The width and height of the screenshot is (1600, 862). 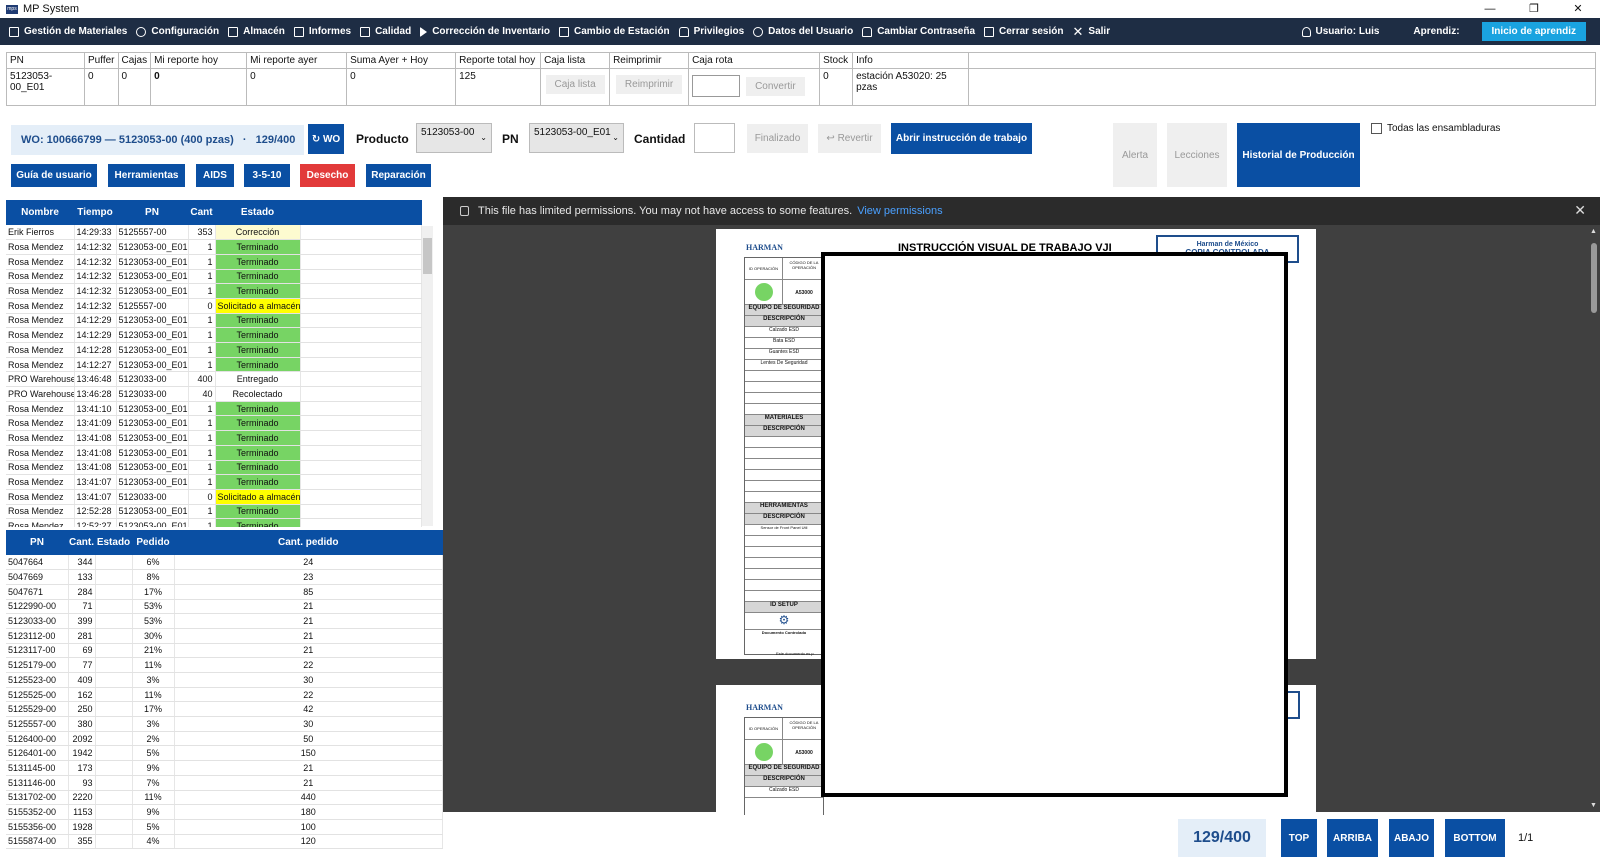 What do you see at coordinates (427, 256) in the screenshot?
I see `log-scrollbar-thumb` at bounding box center [427, 256].